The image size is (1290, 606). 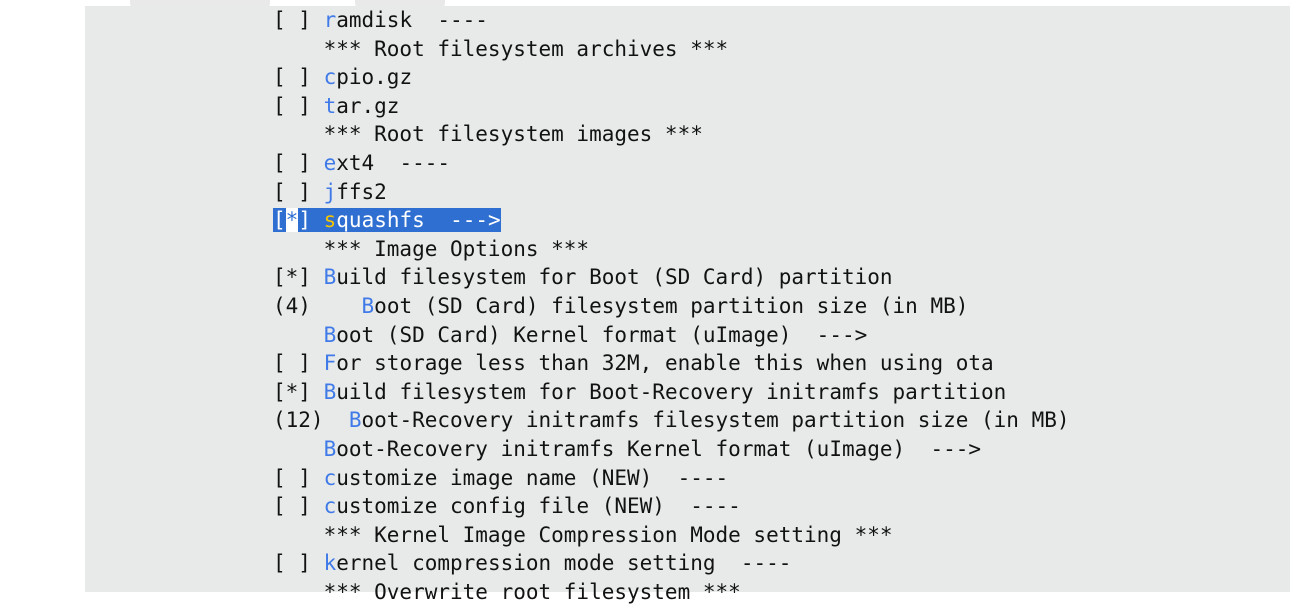 What do you see at coordinates (330, 20) in the screenshot?
I see `menu-item-hotkey: r` at bounding box center [330, 20].